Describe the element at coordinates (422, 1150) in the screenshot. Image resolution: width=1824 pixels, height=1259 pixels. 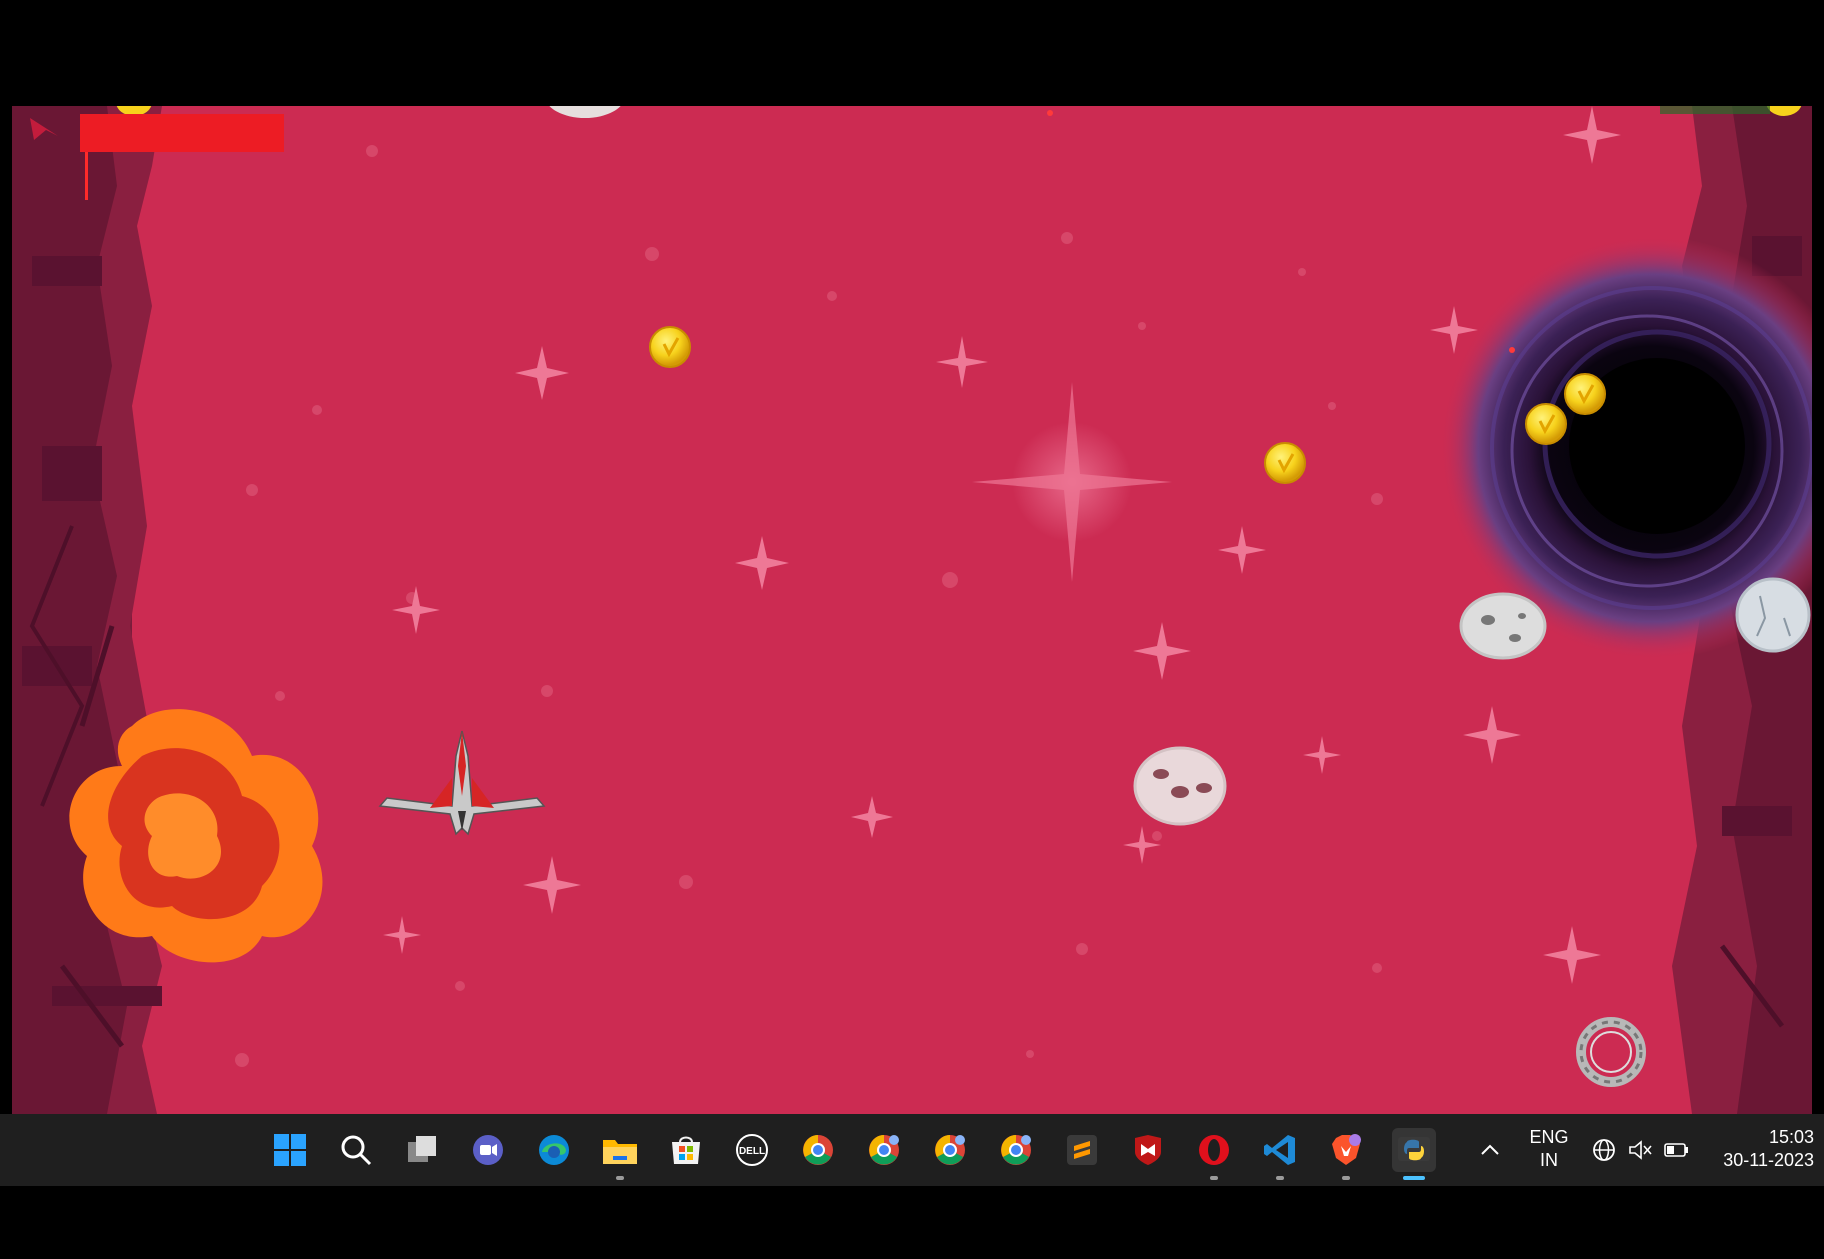
I see `task-view-icon` at that location.